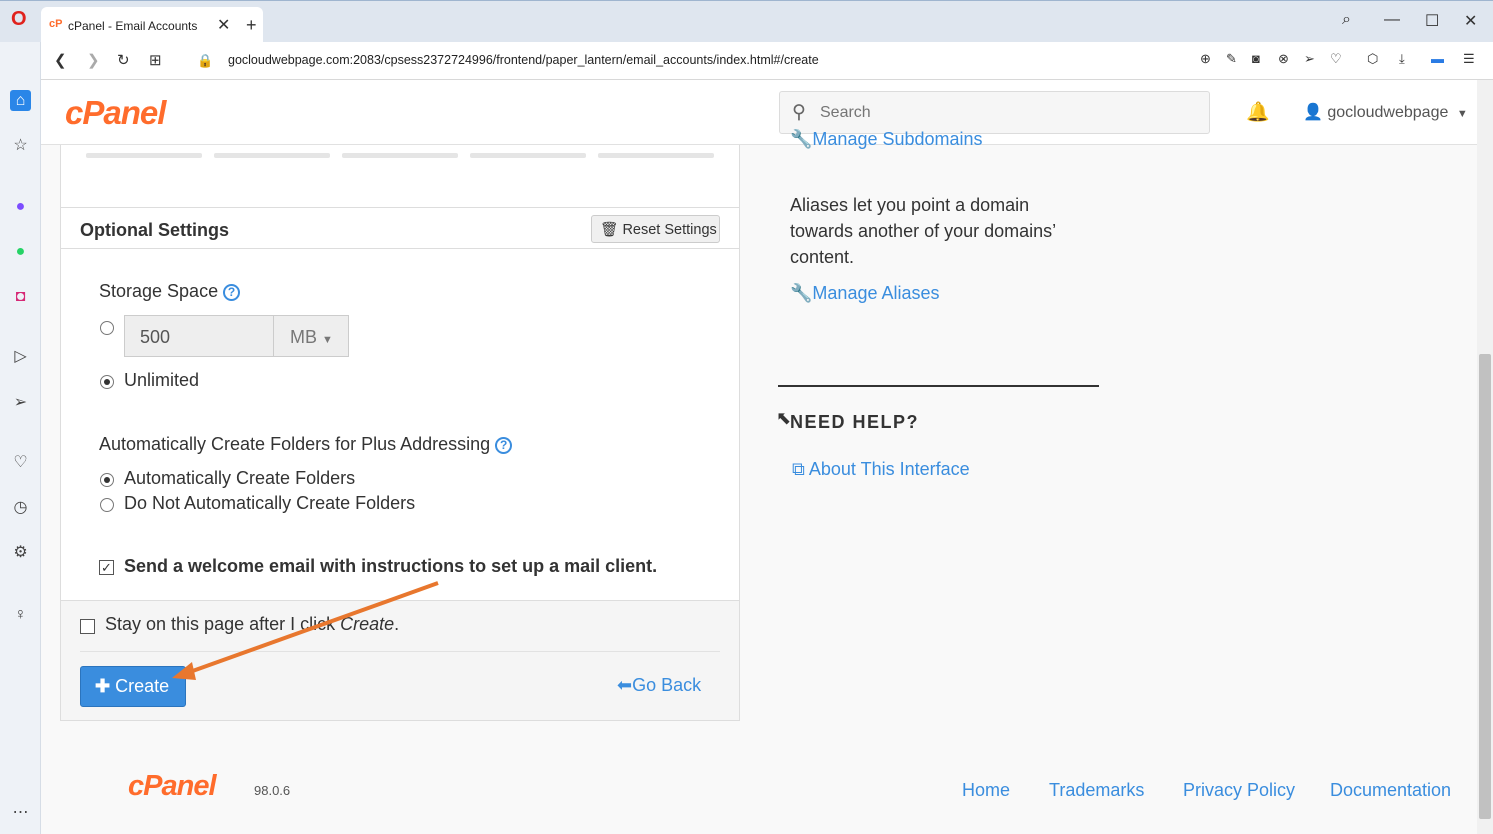 Image resolution: width=1493 pixels, height=834 pixels. I want to click on browser-sidebar: ⌂ ☆ ● ● ◘ ▷ ➢ ♡ ◷ ⚙ ♀ ⋯, so click(20, 438).